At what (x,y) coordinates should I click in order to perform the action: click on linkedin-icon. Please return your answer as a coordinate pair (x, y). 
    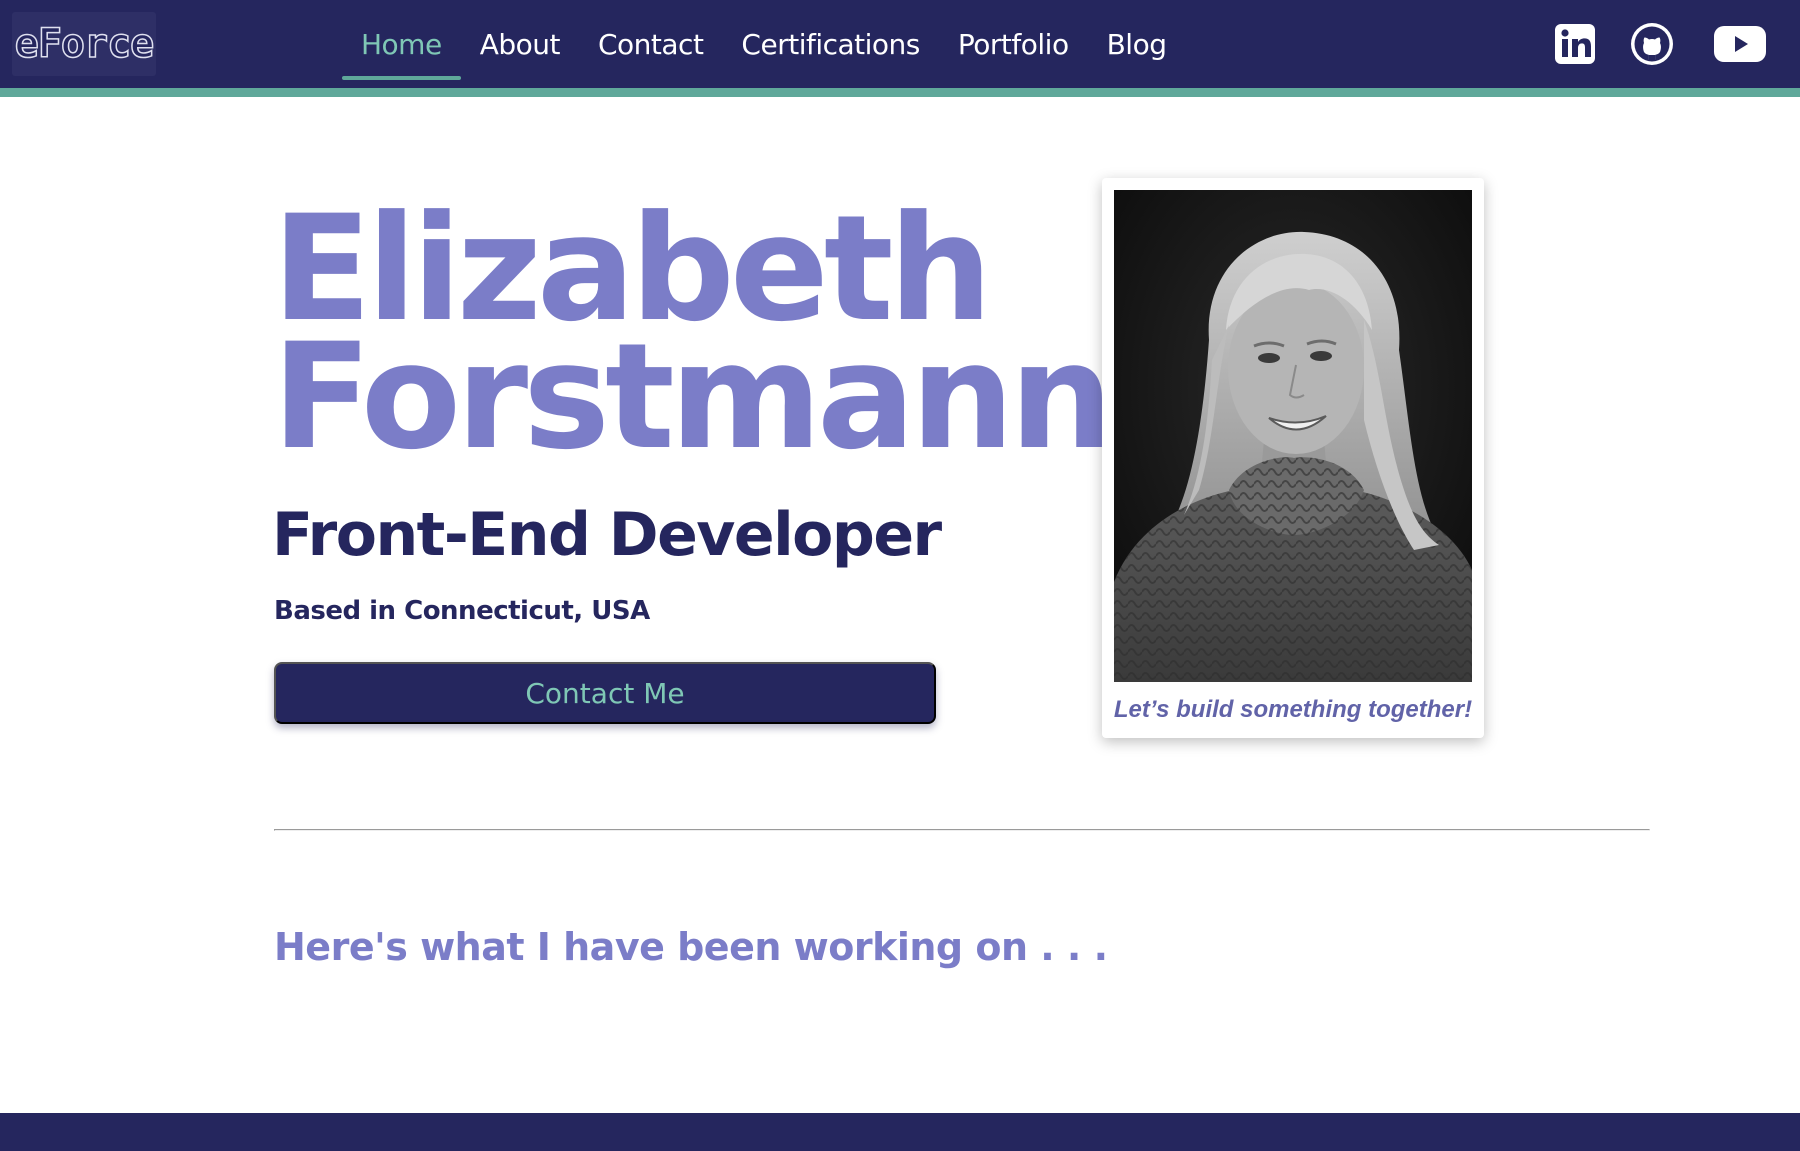
    Looking at the image, I should click on (1575, 44).